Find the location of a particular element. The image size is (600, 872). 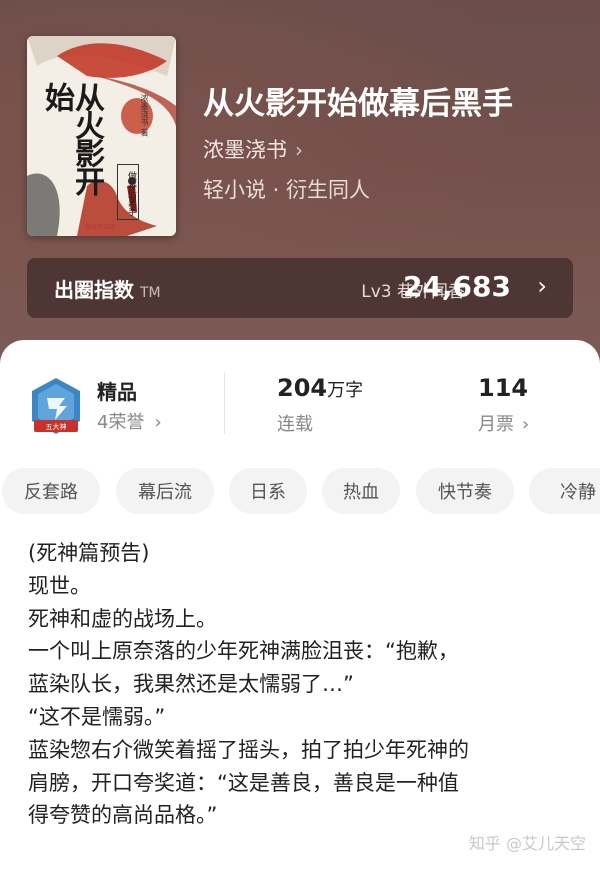

tag-chip: 幕后流 is located at coordinates (165, 491).